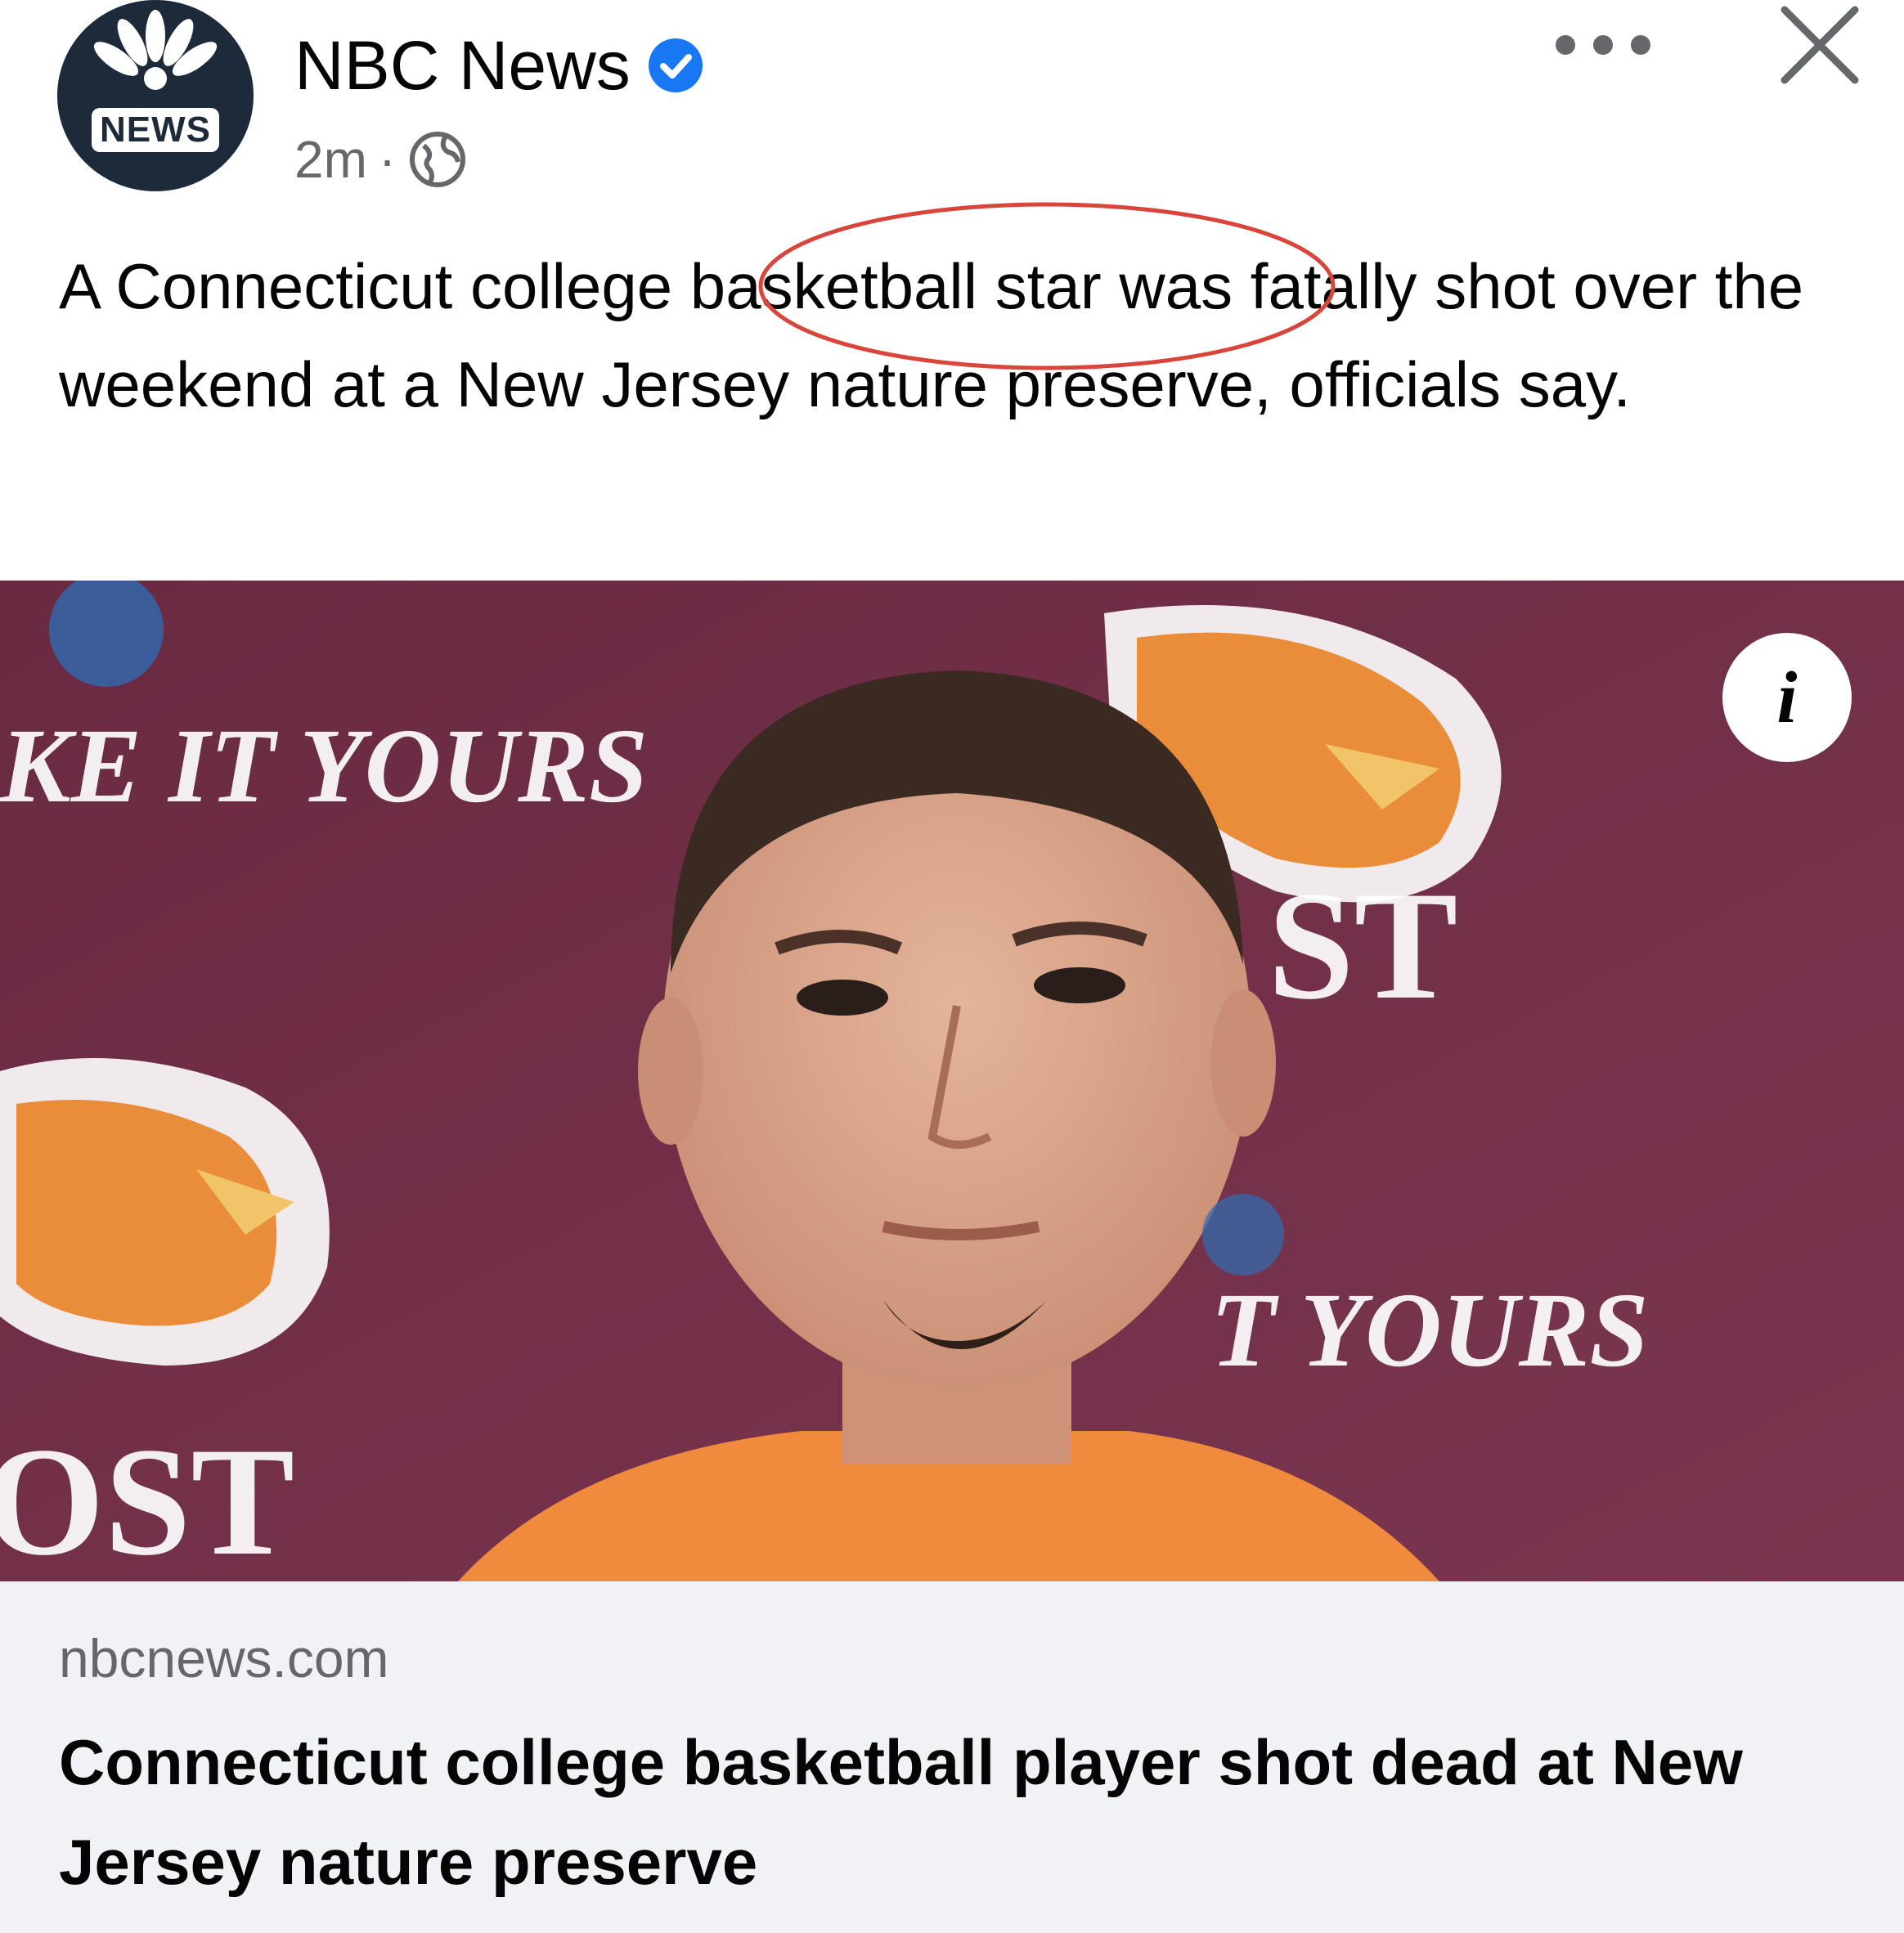  I want to click on post-time: 2m, so click(330, 159).